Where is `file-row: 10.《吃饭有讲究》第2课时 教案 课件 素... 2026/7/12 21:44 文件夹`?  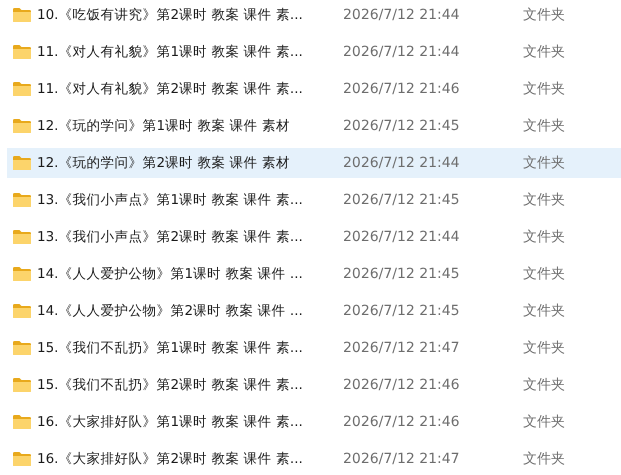 file-row: 10.《吃饭有讲究》第2课时 教案 课件 素... 2026/7/12 21:44 文件夹 is located at coordinates (314, 15).